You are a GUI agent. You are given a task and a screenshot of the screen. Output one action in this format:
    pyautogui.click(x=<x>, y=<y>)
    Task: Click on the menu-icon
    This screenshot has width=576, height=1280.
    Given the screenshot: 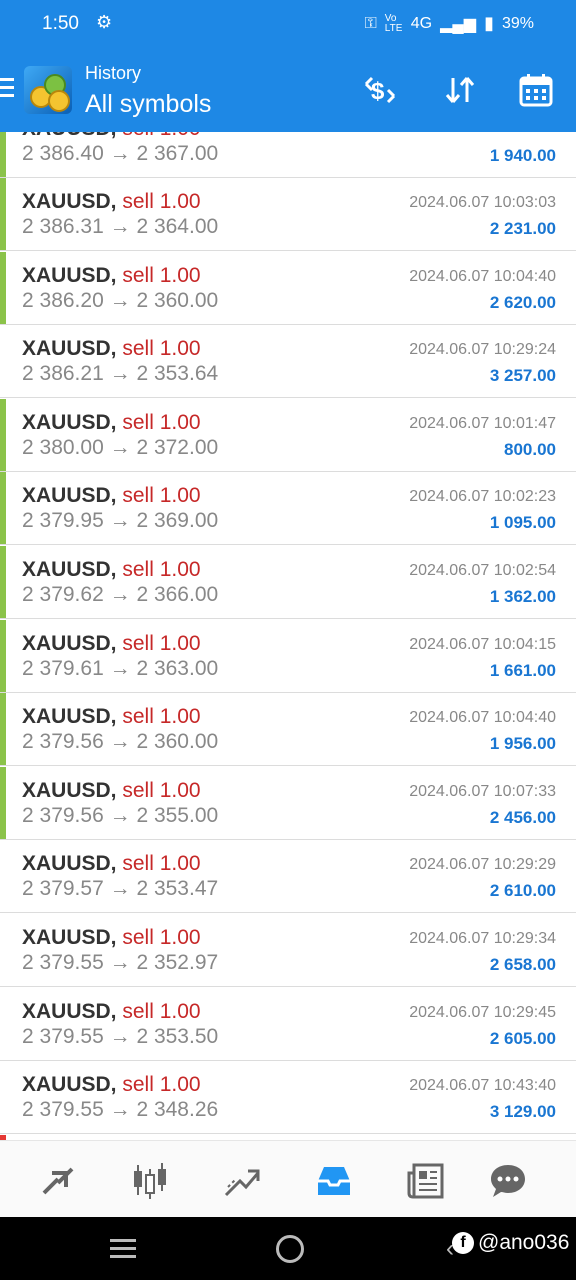 What is the action you would take?
    pyautogui.click(x=7, y=90)
    